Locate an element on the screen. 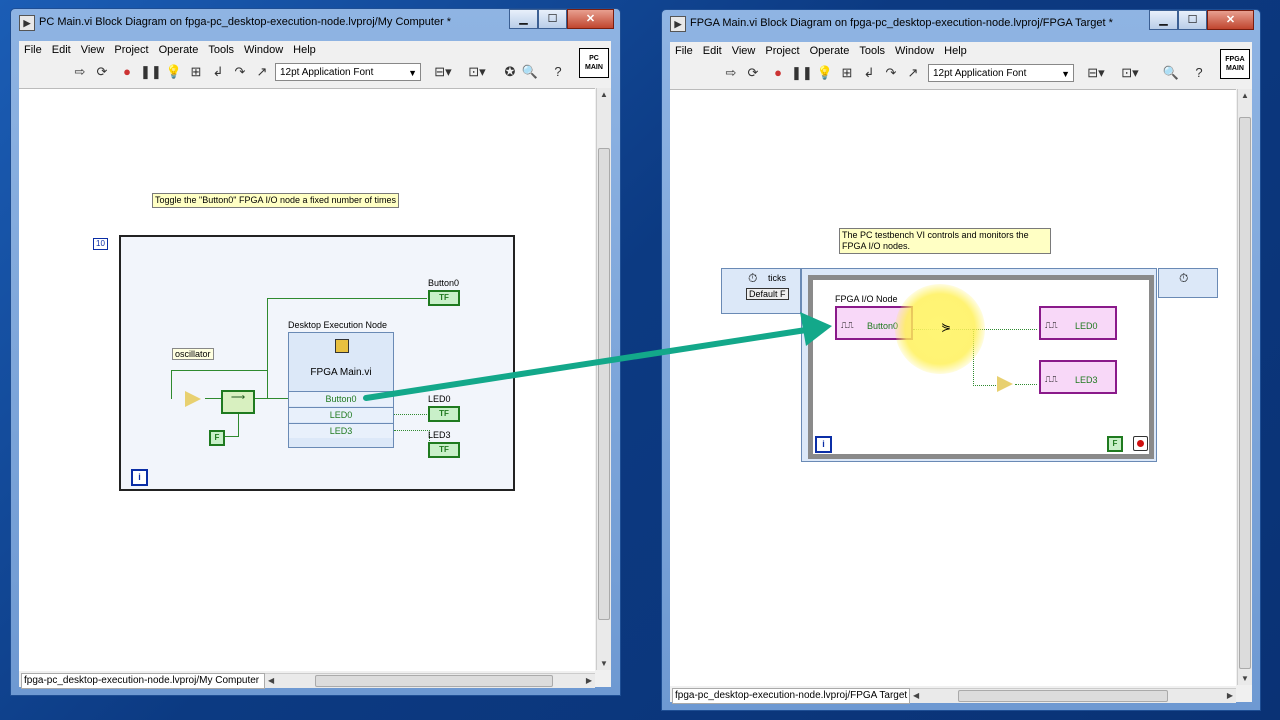 The width and height of the screenshot is (1280, 720). right-horizontal-scrollbar: ◀ ▶ is located at coordinates (1073, 695).